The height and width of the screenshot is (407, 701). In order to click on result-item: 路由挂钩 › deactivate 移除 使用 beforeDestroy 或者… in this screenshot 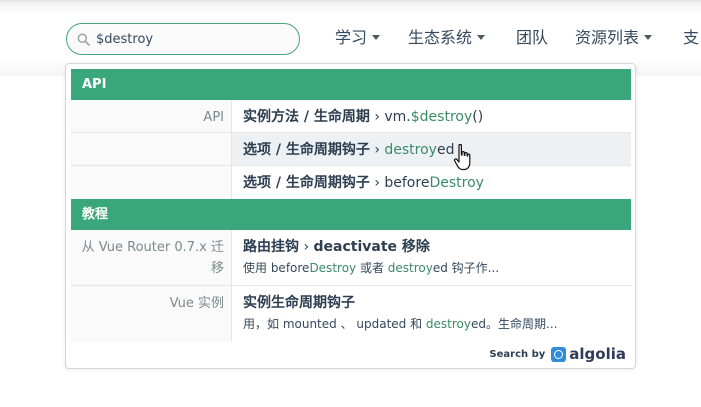, I will do `click(431, 257)`.